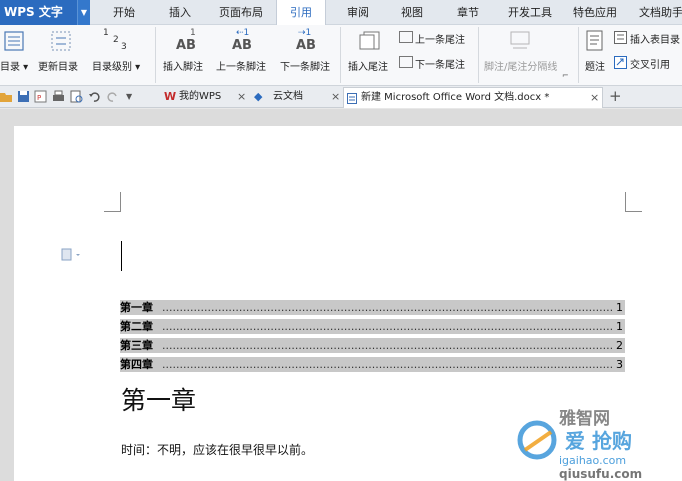  Describe the element at coordinates (258, 96) in the screenshot. I see `cloud-cube-icon: ◆` at that location.